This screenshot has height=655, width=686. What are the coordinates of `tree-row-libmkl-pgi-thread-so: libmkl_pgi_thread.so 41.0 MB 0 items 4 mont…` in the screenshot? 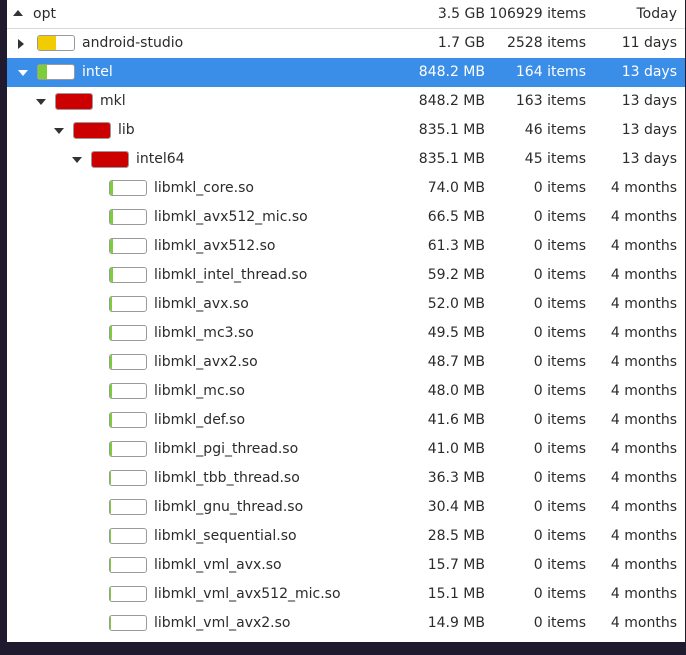 It's located at (346, 449).